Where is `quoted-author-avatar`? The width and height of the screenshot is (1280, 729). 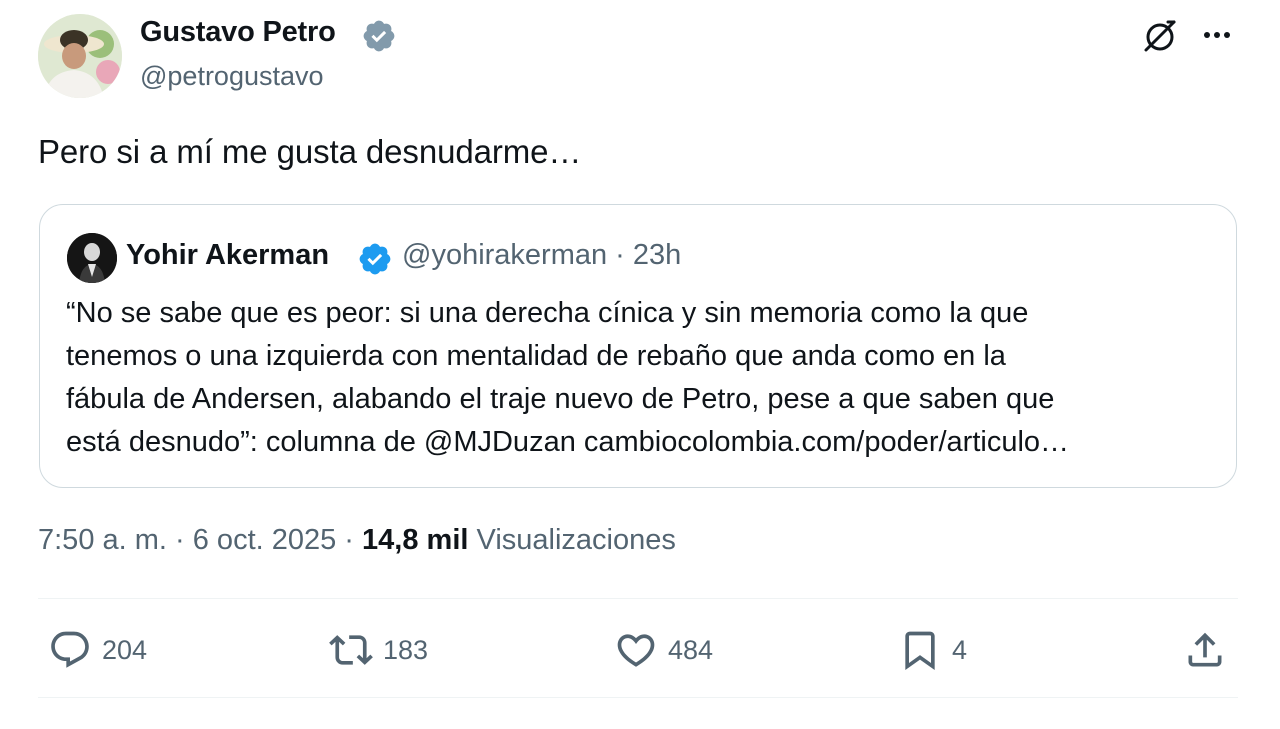 quoted-author-avatar is located at coordinates (92, 258).